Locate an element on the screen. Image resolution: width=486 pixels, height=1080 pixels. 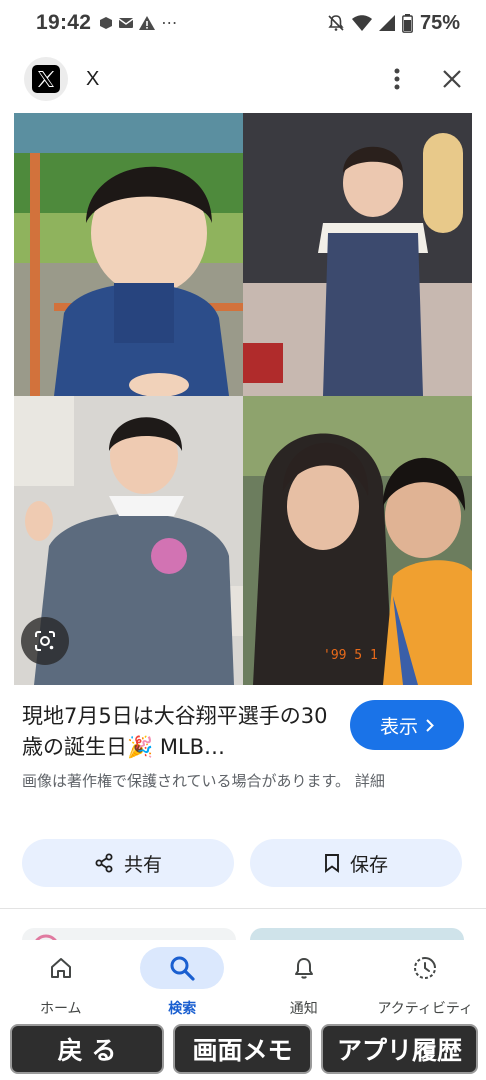
photo-child-with-mother: '99 5 1 is located at coordinates (357, 540).